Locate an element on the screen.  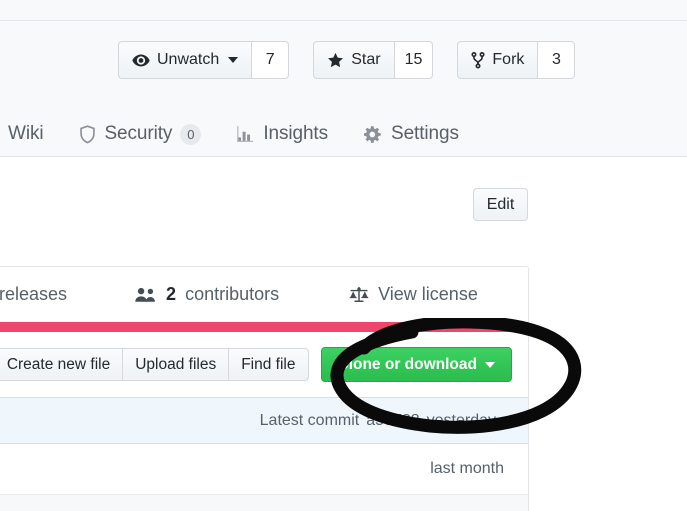
fork-icon is located at coordinates (478, 60).